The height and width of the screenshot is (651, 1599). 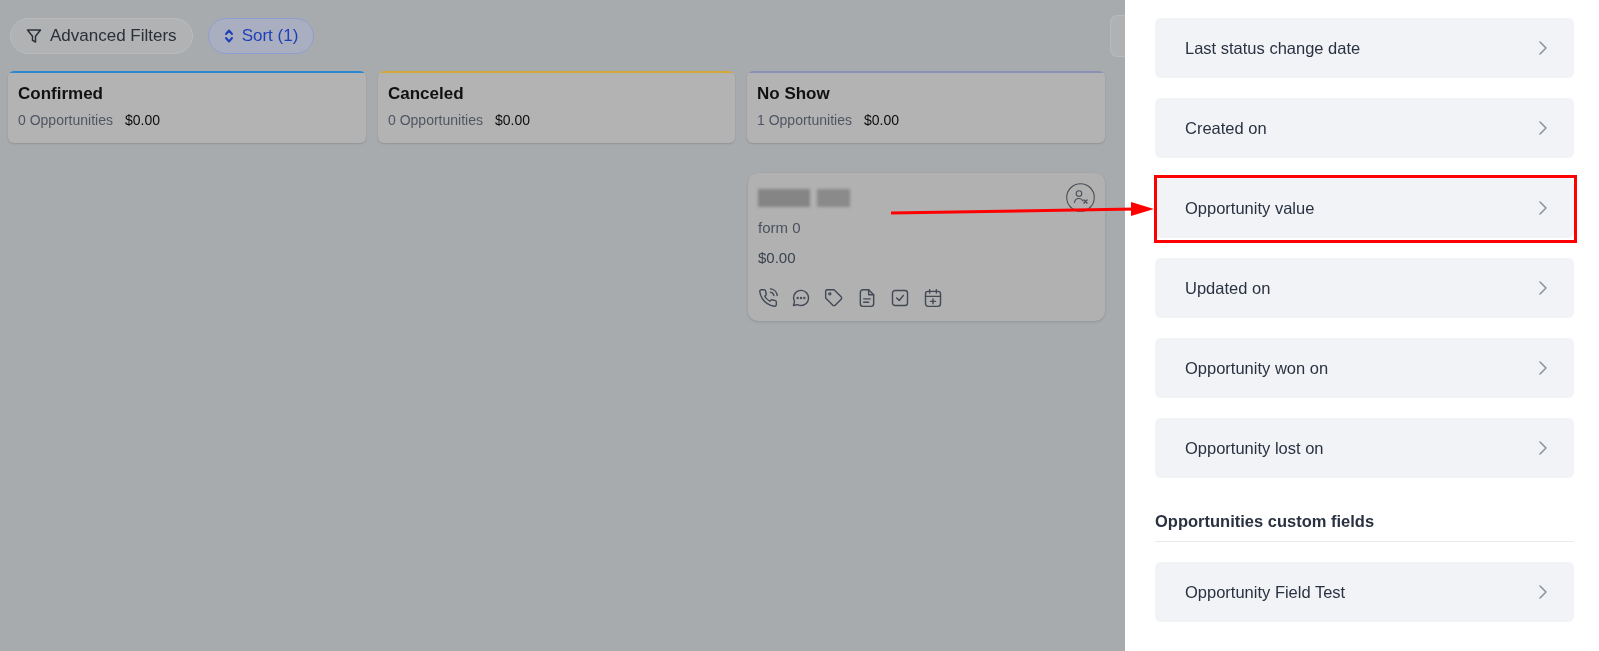 I want to click on column-title: Confirmed, so click(x=61, y=94).